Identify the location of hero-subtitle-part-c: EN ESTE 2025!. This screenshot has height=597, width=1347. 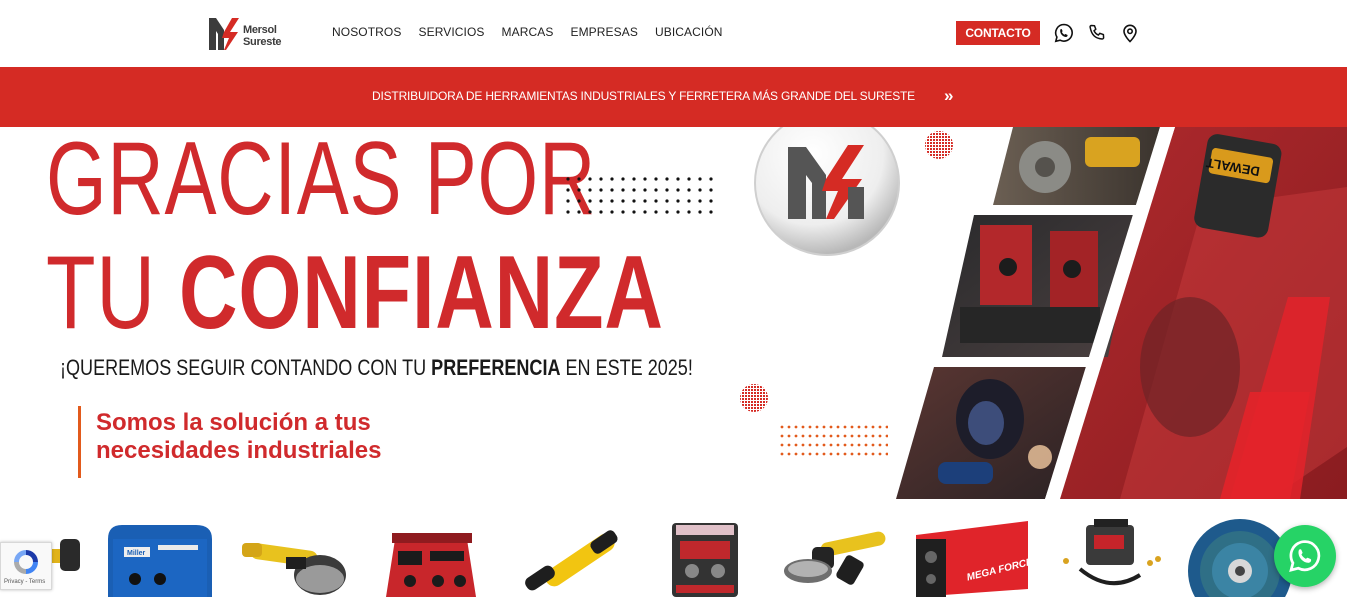
(626, 367).